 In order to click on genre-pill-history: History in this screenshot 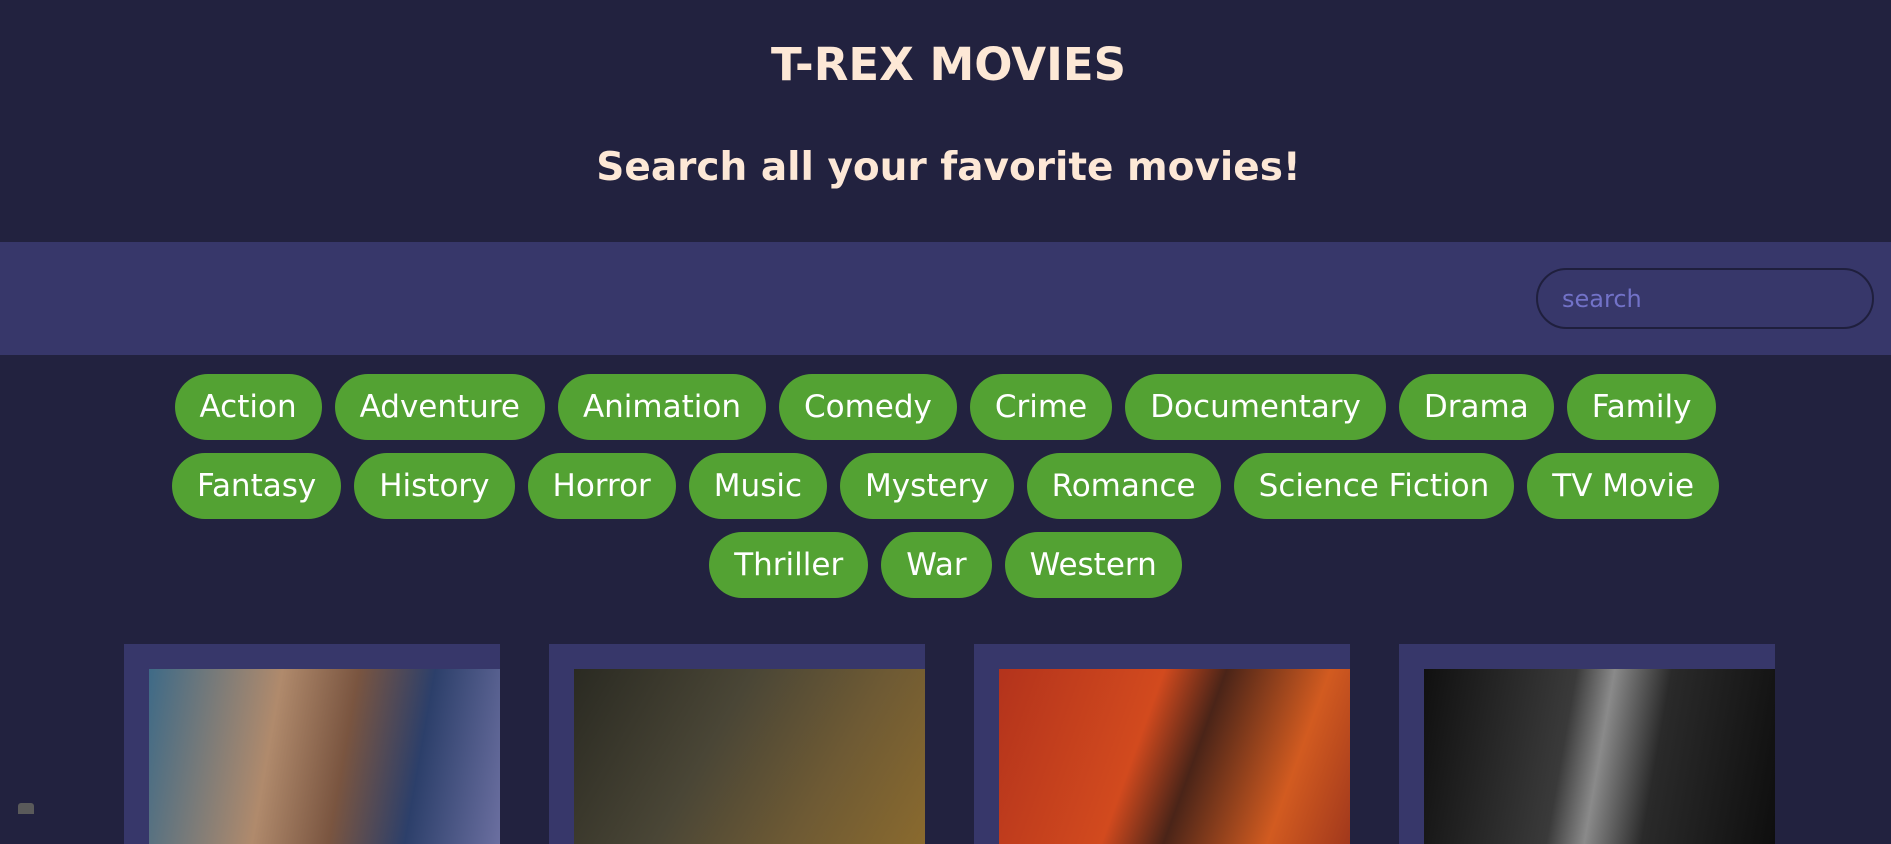, I will do `click(434, 486)`.